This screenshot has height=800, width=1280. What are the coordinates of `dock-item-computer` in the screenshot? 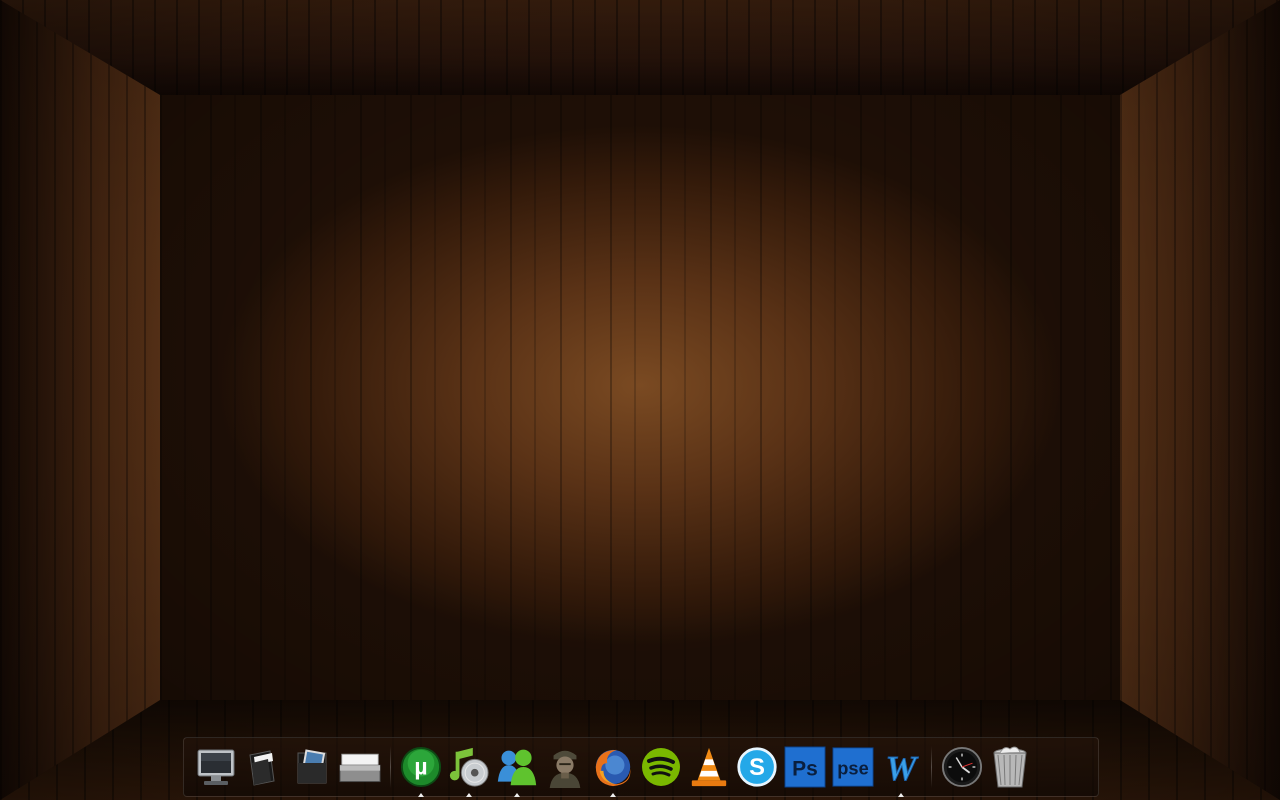 It's located at (216, 767).